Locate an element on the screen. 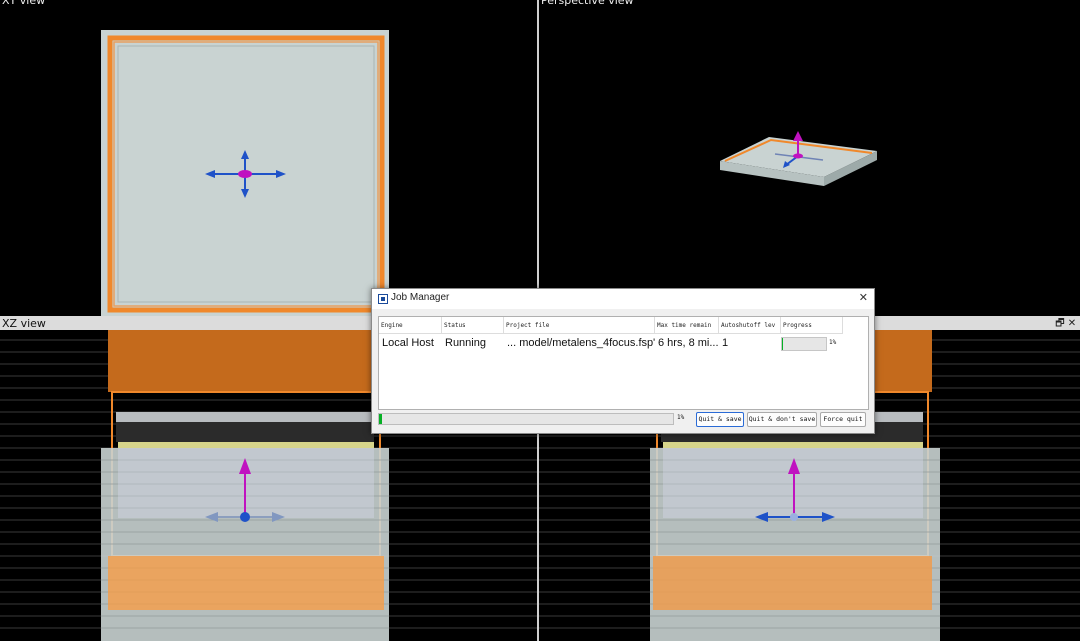 The image size is (1080, 641). column-header-project-file: Project file is located at coordinates (579, 325).